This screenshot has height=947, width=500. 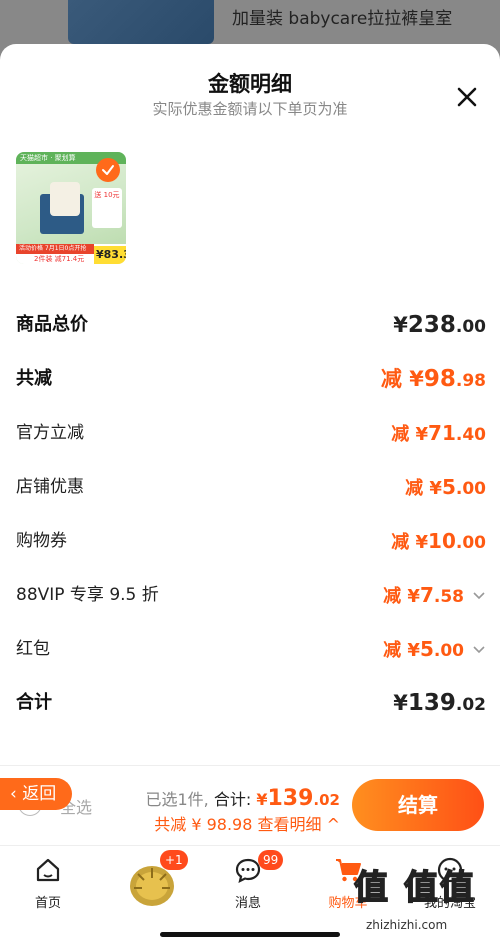 I want to click on product-coupon-tag: 送 10元, so click(x=107, y=208).